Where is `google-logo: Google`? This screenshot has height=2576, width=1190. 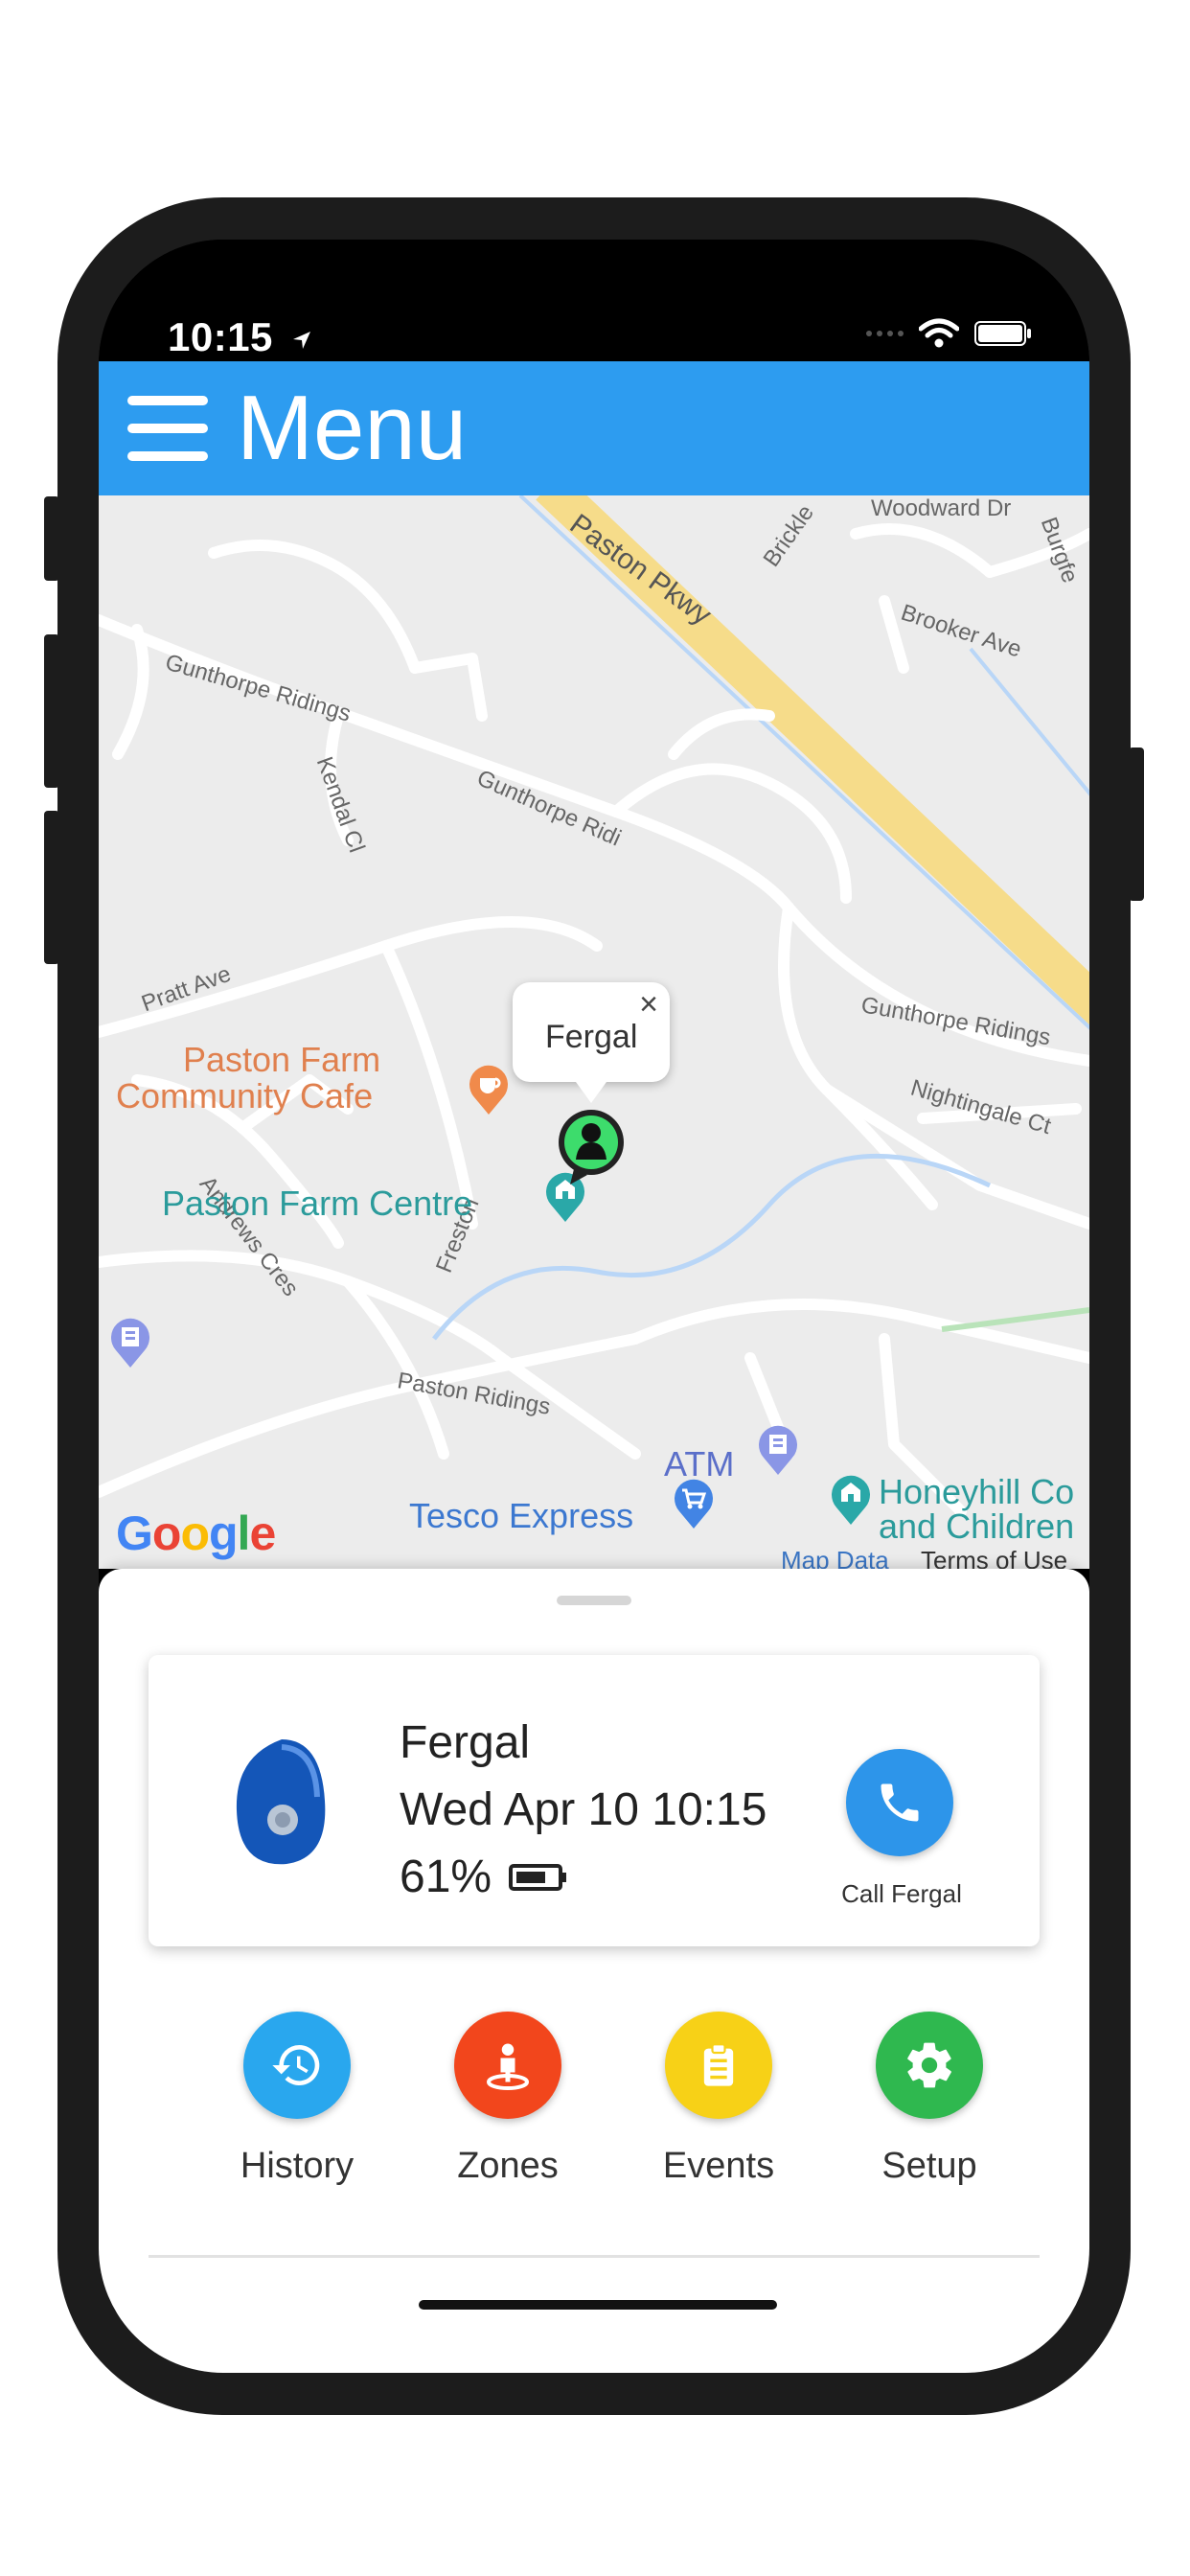 google-logo: Google is located at coordinates (196, 1533).